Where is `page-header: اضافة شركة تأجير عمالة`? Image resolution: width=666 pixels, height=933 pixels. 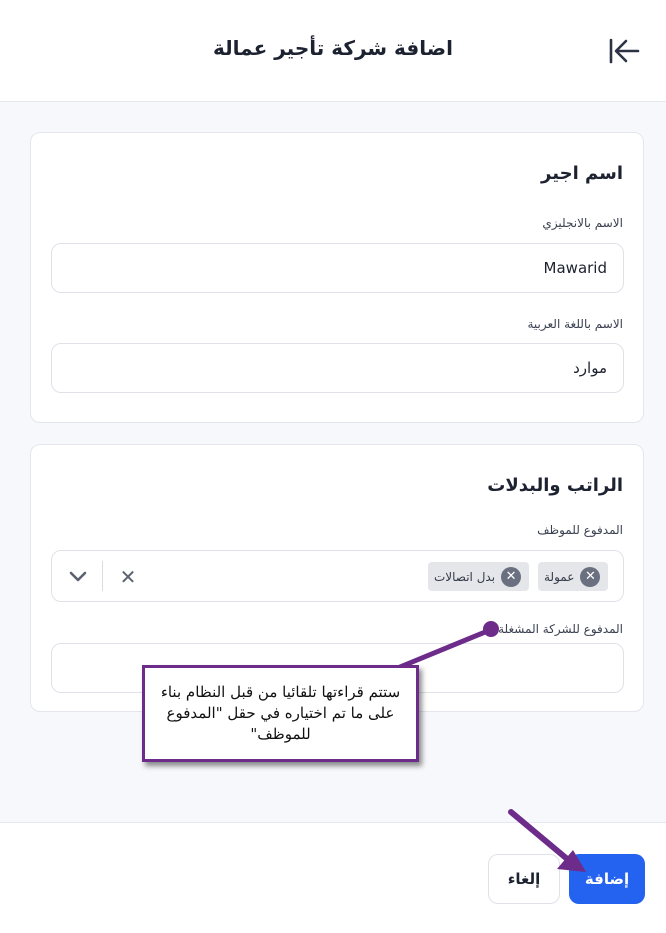
page-header: اضافة شركة تأجير عمالة is located at coordinates (333, 51).